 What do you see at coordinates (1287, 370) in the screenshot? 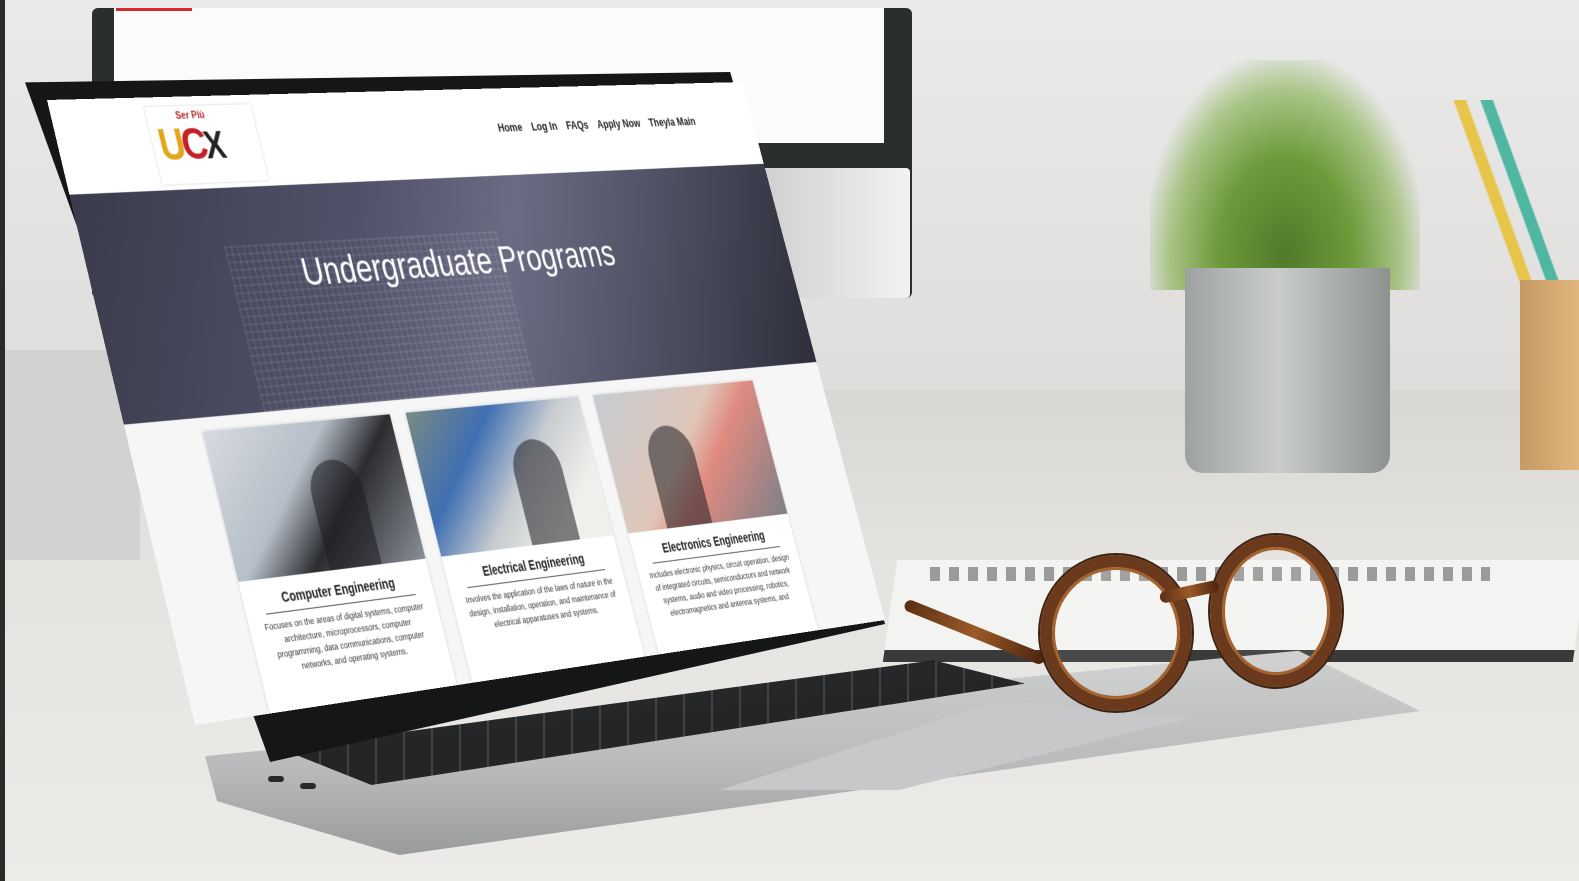
I see `plant-pot` at bounding box center [1287, 370].